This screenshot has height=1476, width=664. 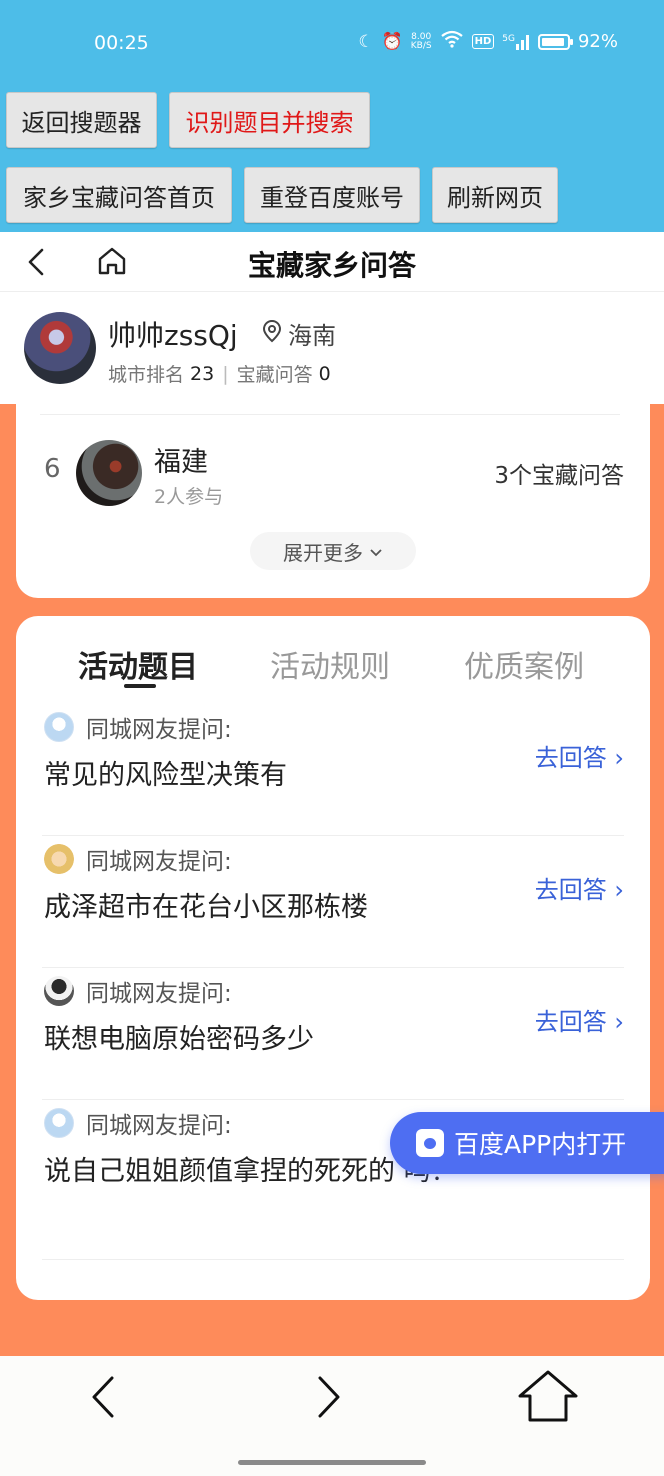 I want to click on wifi-icon, so click(x=452, y=41).